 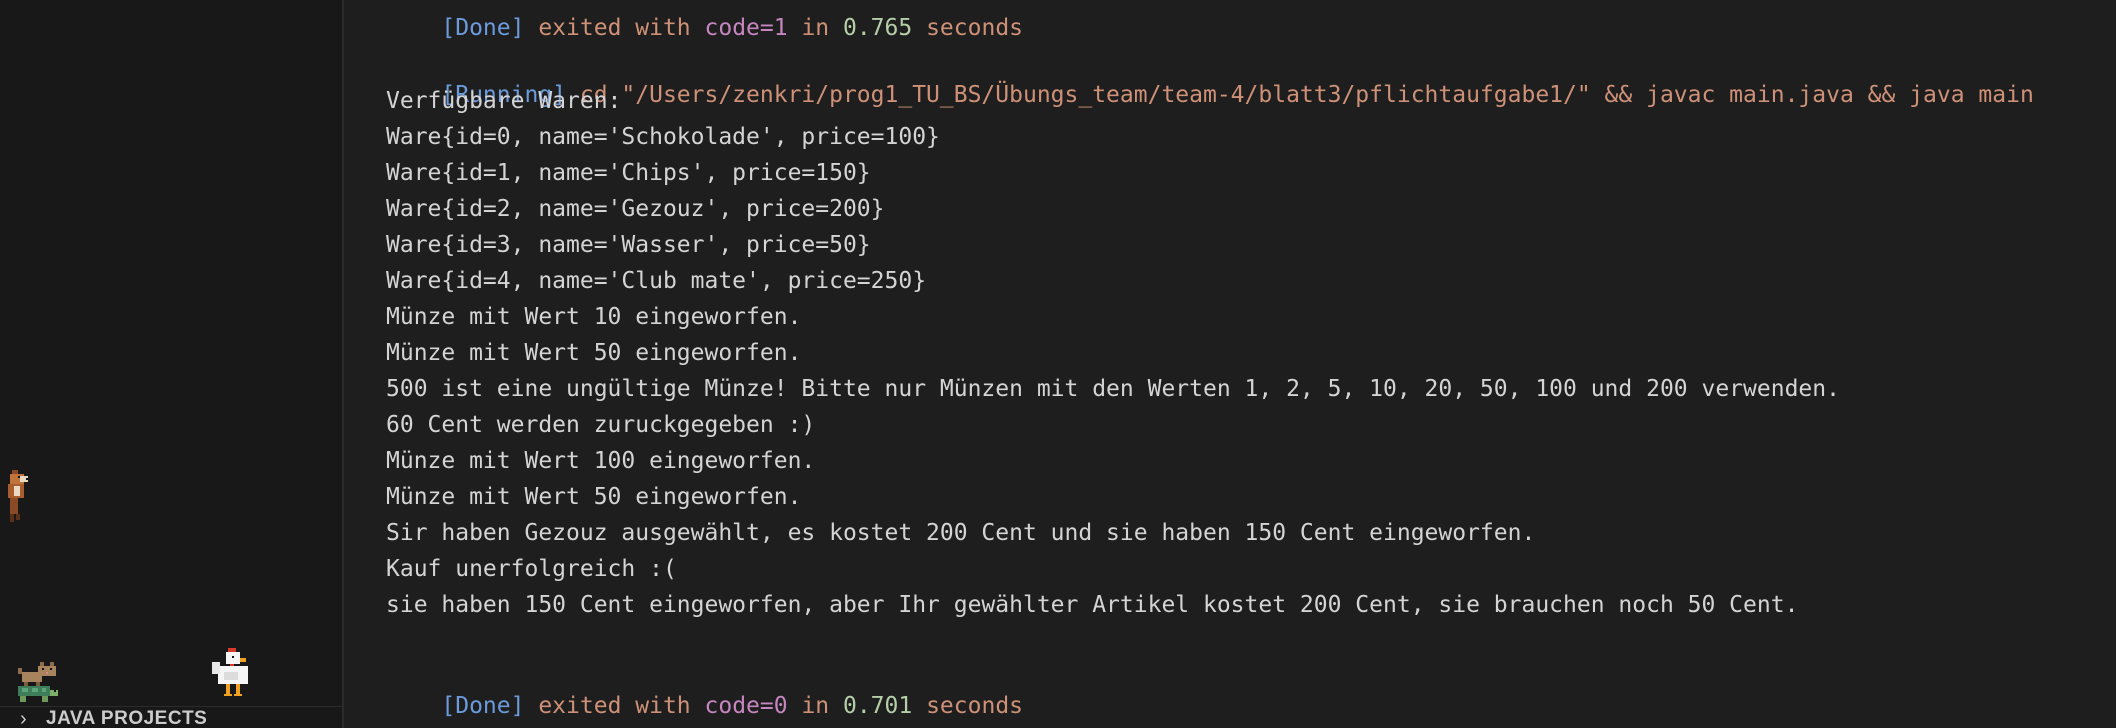 I want to click on elapsed-time: 0.765, so click(x=877, y=28).